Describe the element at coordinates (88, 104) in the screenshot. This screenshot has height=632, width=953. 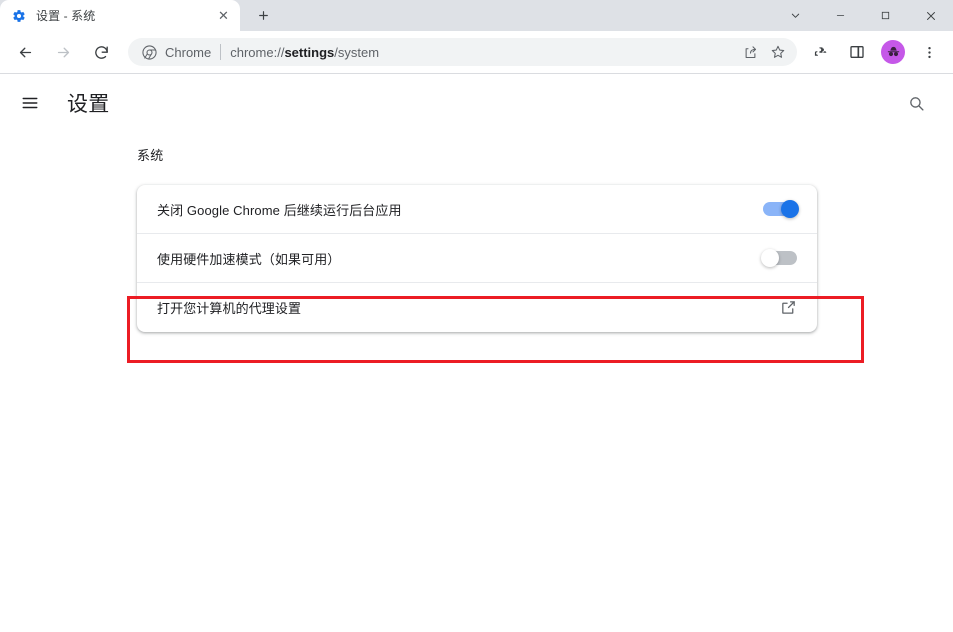
I see `page-title: 设置` at that location.